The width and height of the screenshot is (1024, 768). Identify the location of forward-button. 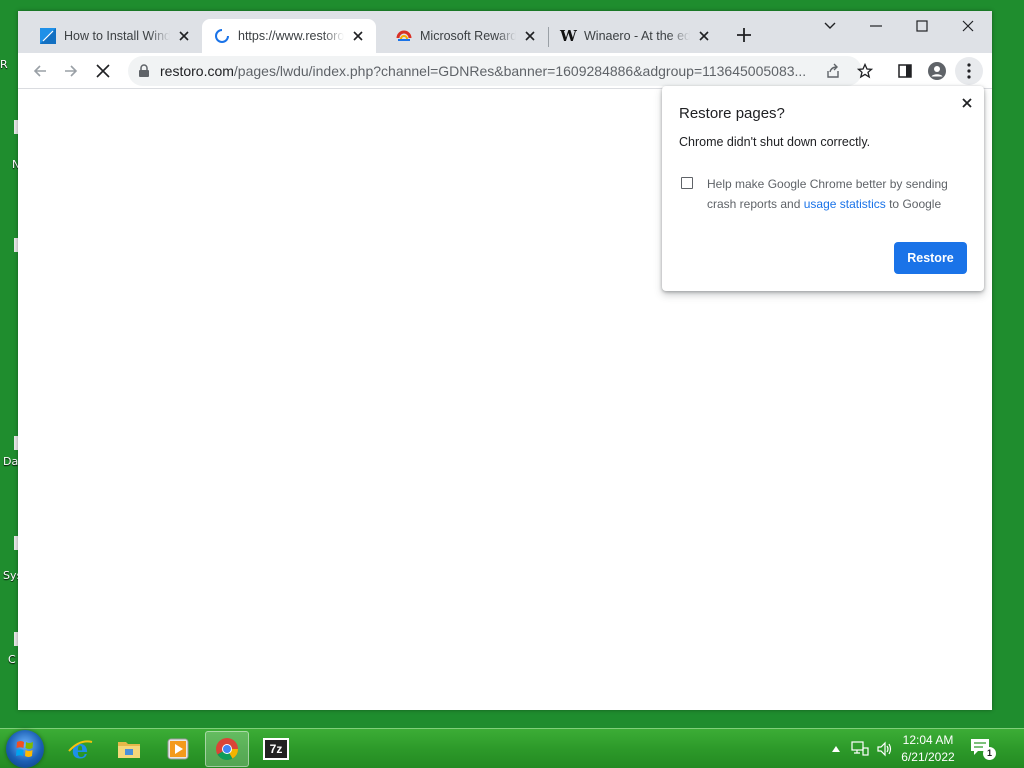
(71, 71).